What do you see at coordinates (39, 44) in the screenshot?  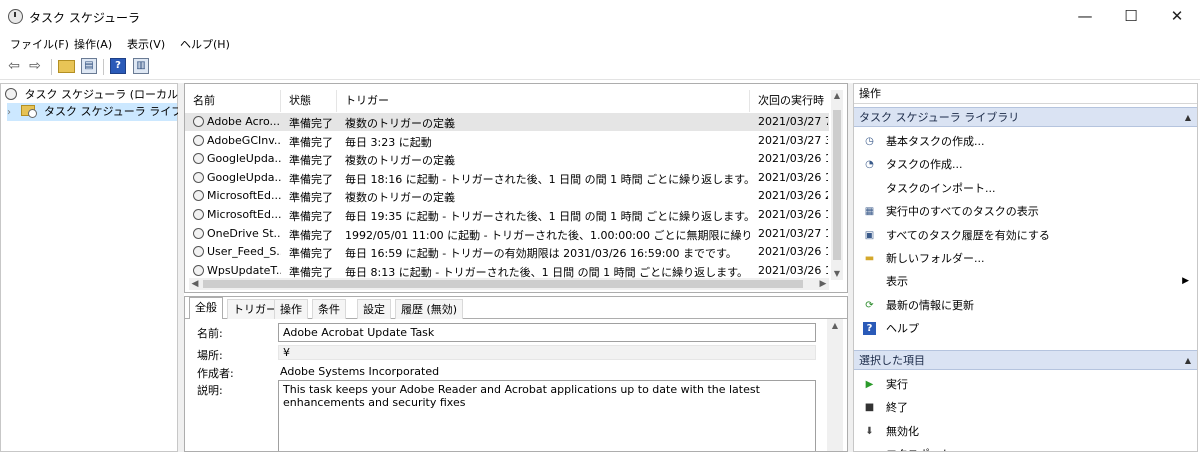 I see `menu-file: ファイル(F)` at bounding box center [39, 44].